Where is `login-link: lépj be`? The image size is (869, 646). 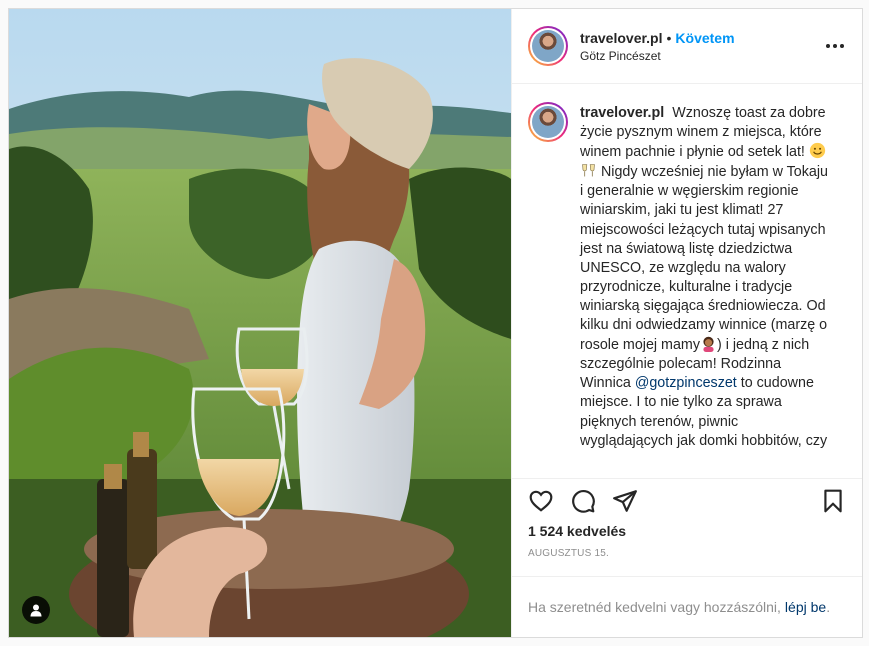
login-link: lépj be is located at coordinates (805, 607).